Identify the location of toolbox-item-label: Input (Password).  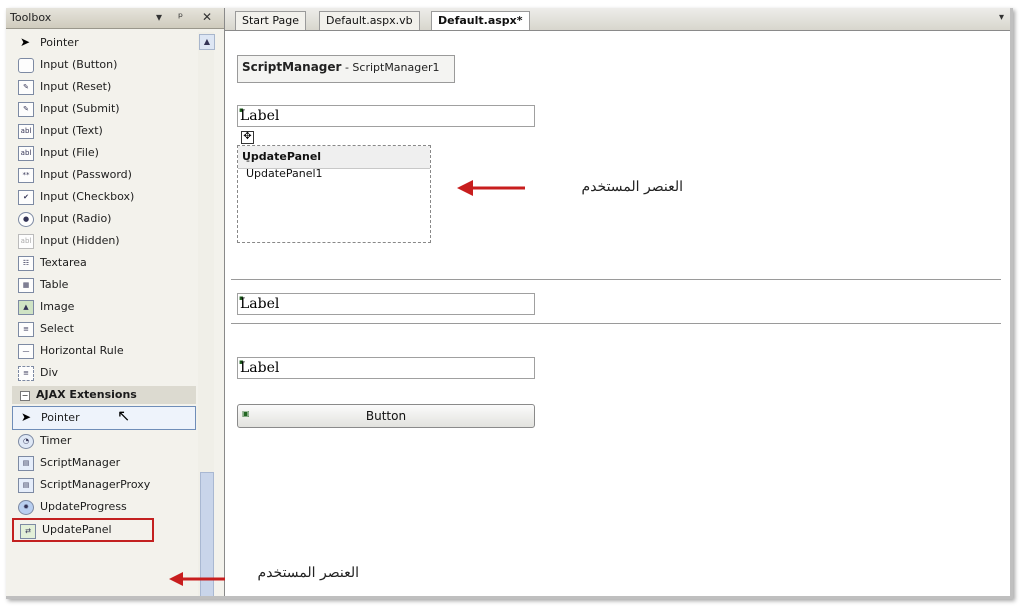
(86, 174).